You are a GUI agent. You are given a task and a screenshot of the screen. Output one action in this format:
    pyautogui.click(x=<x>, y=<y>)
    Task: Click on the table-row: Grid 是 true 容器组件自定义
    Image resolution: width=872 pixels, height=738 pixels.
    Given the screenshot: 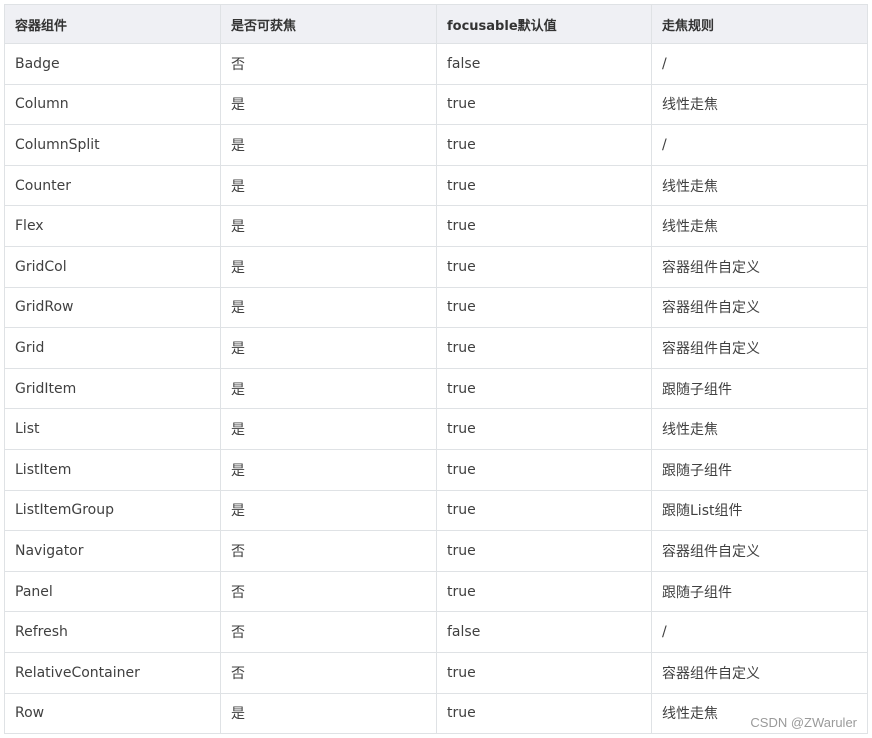 What is the action you would take?
    pyautogui.click(x=436, y=348)
    